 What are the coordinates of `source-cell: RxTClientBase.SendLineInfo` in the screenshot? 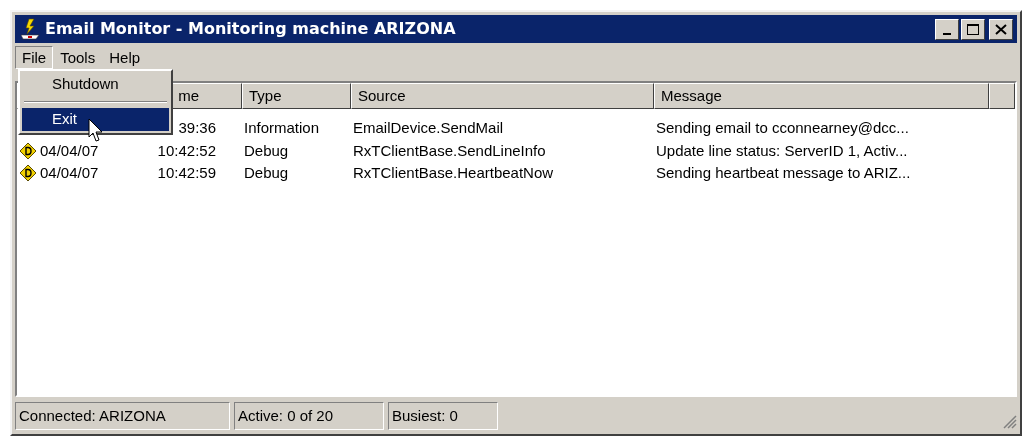 It's located at (449, 150).